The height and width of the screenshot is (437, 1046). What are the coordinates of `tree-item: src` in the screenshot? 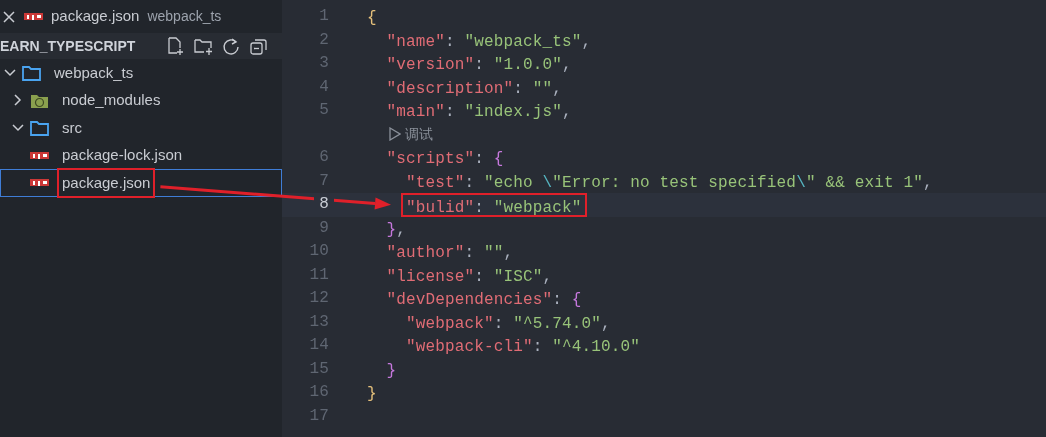 It's located at (141, 128).